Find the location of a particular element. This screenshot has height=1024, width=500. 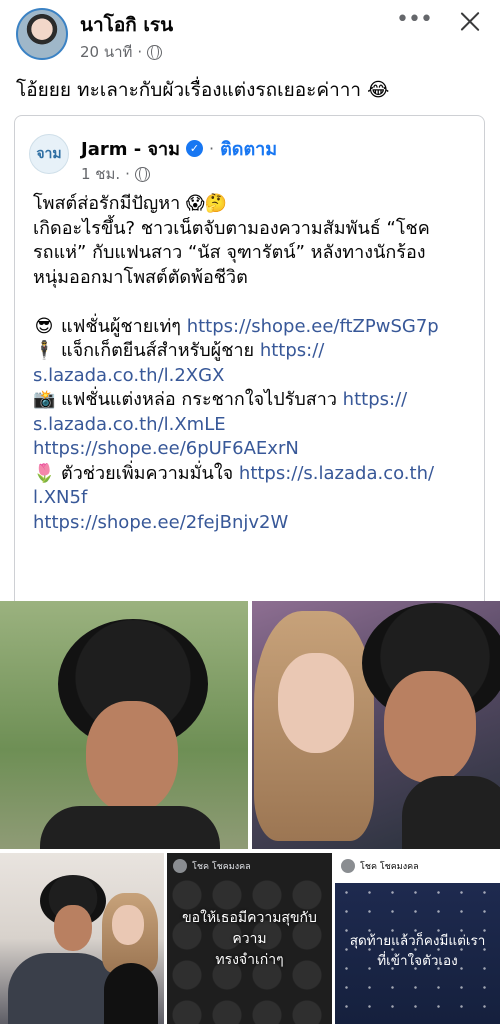

text-line: l.XN5f is located at coordinates (253, 498).